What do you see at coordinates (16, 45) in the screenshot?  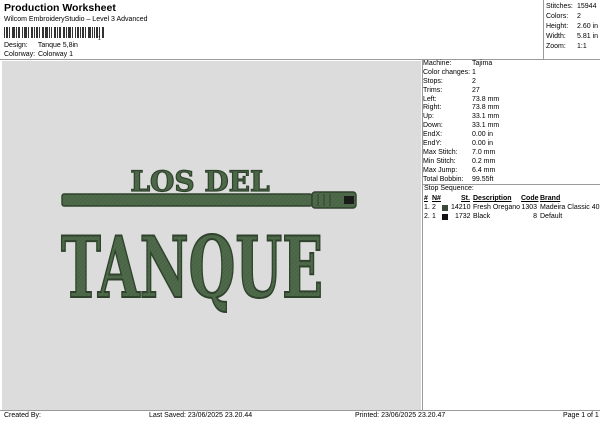 I see `design-label: Design:` at bounding box center [16, 45].